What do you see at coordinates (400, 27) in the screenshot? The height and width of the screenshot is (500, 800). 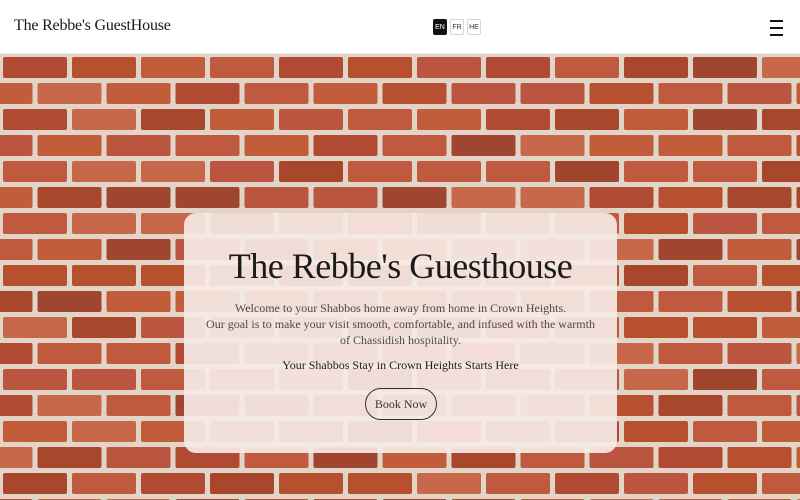 I see `site-header: The Rebbe's GuestHouse EN FR HE` at bounding box center [400, 27].